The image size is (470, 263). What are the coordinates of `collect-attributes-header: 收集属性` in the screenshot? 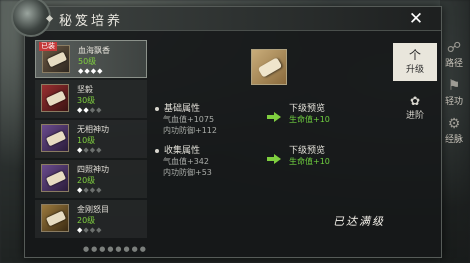 It's located at (177, 149).